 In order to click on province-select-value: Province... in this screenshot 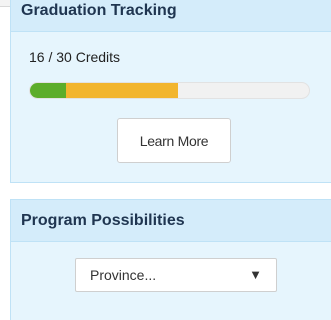, I will do `click(123, 275)`.